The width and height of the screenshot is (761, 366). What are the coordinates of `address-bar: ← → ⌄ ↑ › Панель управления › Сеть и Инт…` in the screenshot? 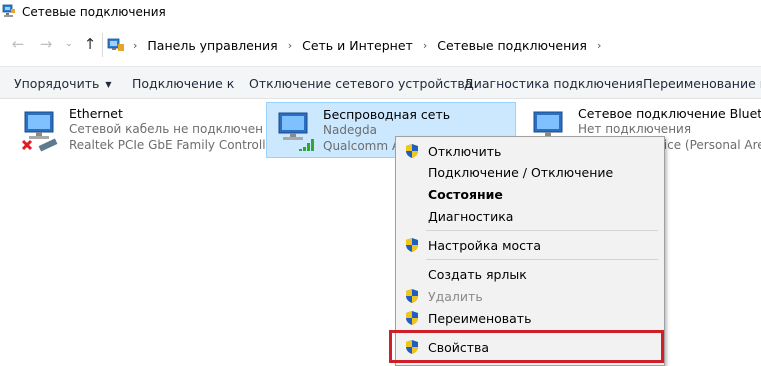 It's located at (380, 44).